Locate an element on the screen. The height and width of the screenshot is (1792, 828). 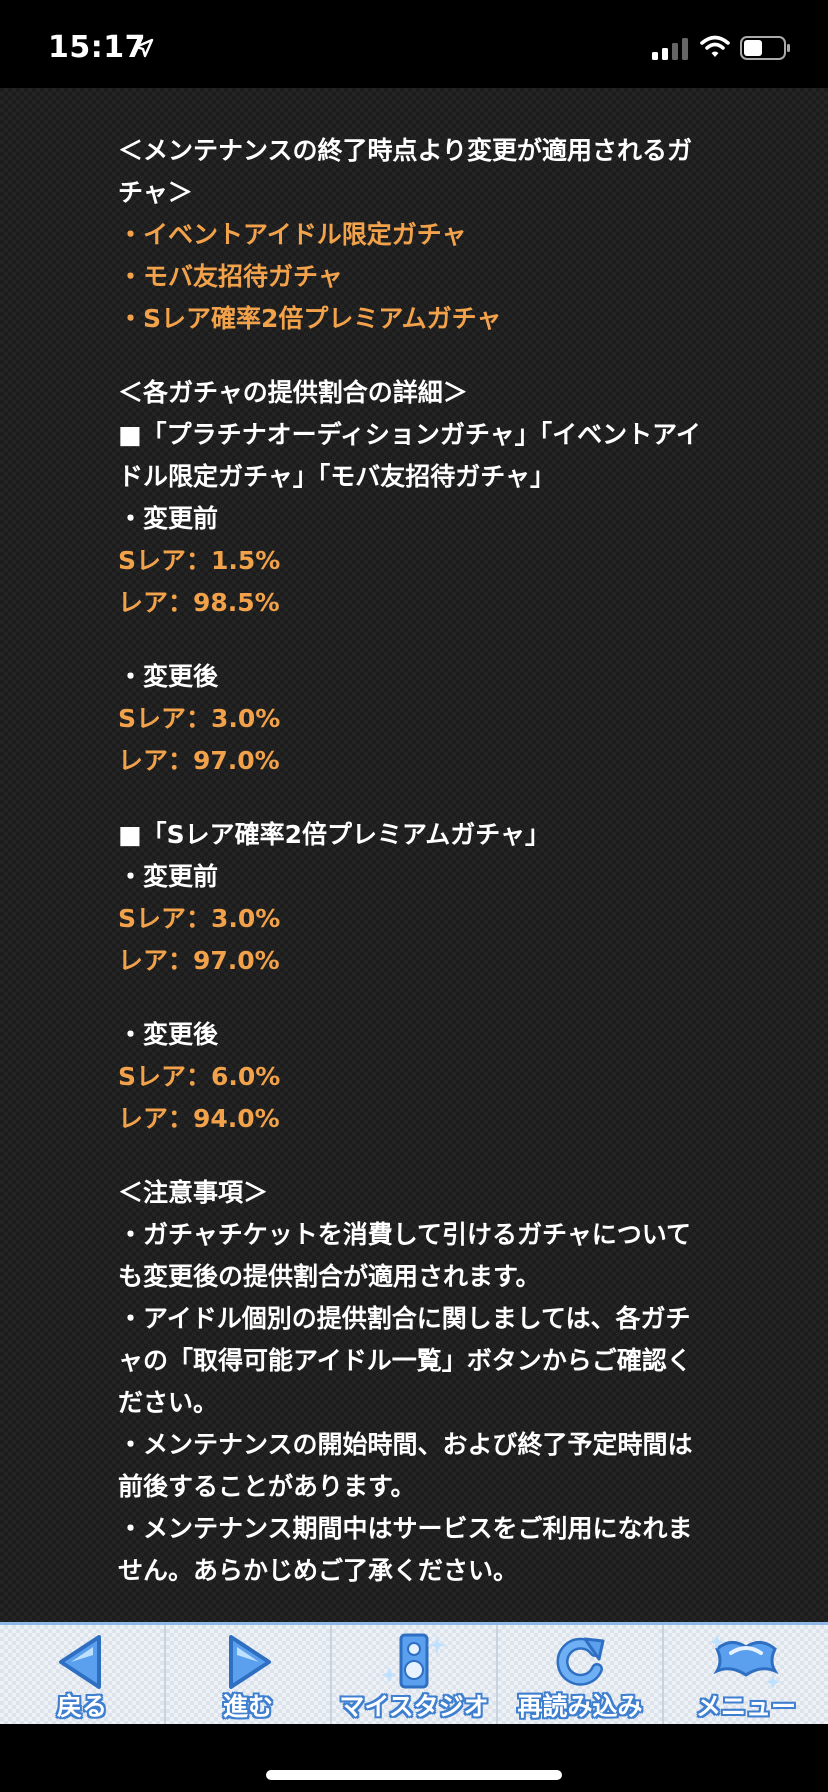
highlight-text-line: Sレア：1.5% is located at coordinates (199, 560).